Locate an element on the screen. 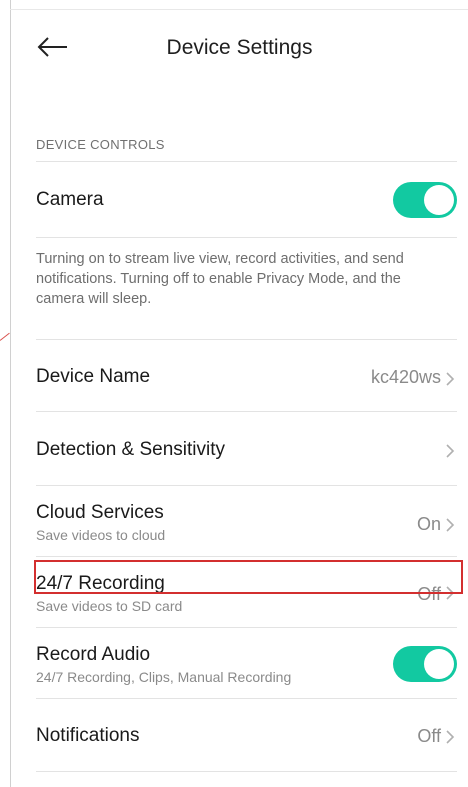 Image resolution: width=468 pixels, height=787 pixels. camera-label: Camera is located at coordinates (70, 199).